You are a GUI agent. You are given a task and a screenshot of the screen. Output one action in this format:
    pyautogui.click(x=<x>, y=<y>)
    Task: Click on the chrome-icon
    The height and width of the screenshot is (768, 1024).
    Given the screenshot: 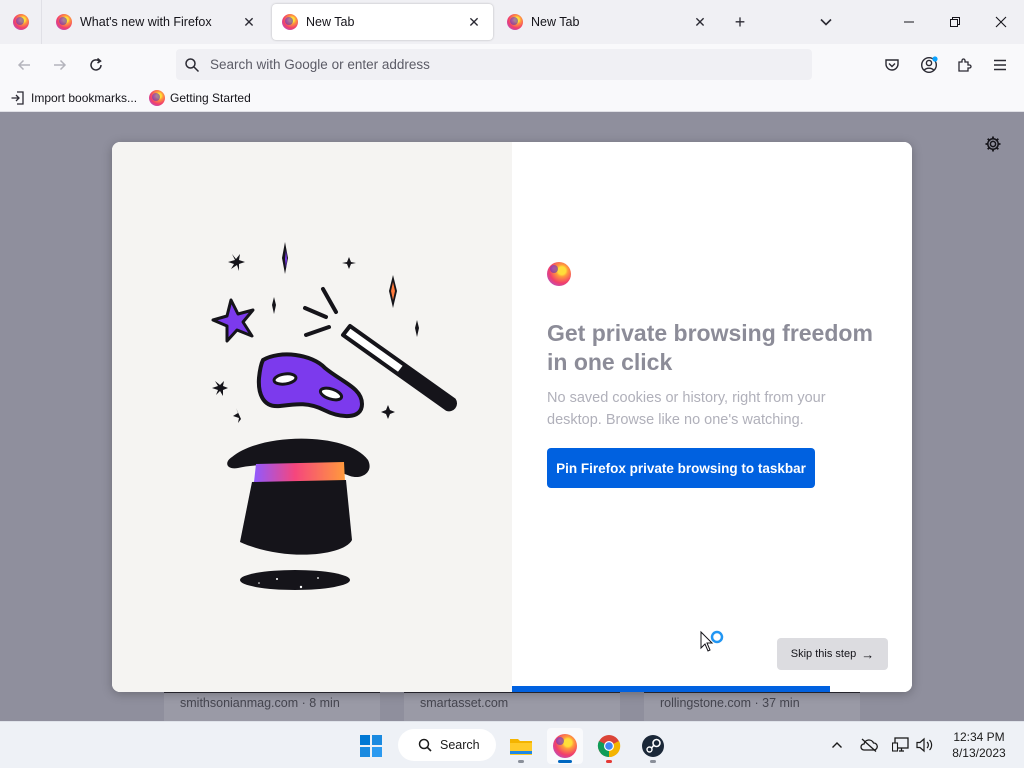 What is the action you would take?
    pyautogui.click(x=609, y=746)
    